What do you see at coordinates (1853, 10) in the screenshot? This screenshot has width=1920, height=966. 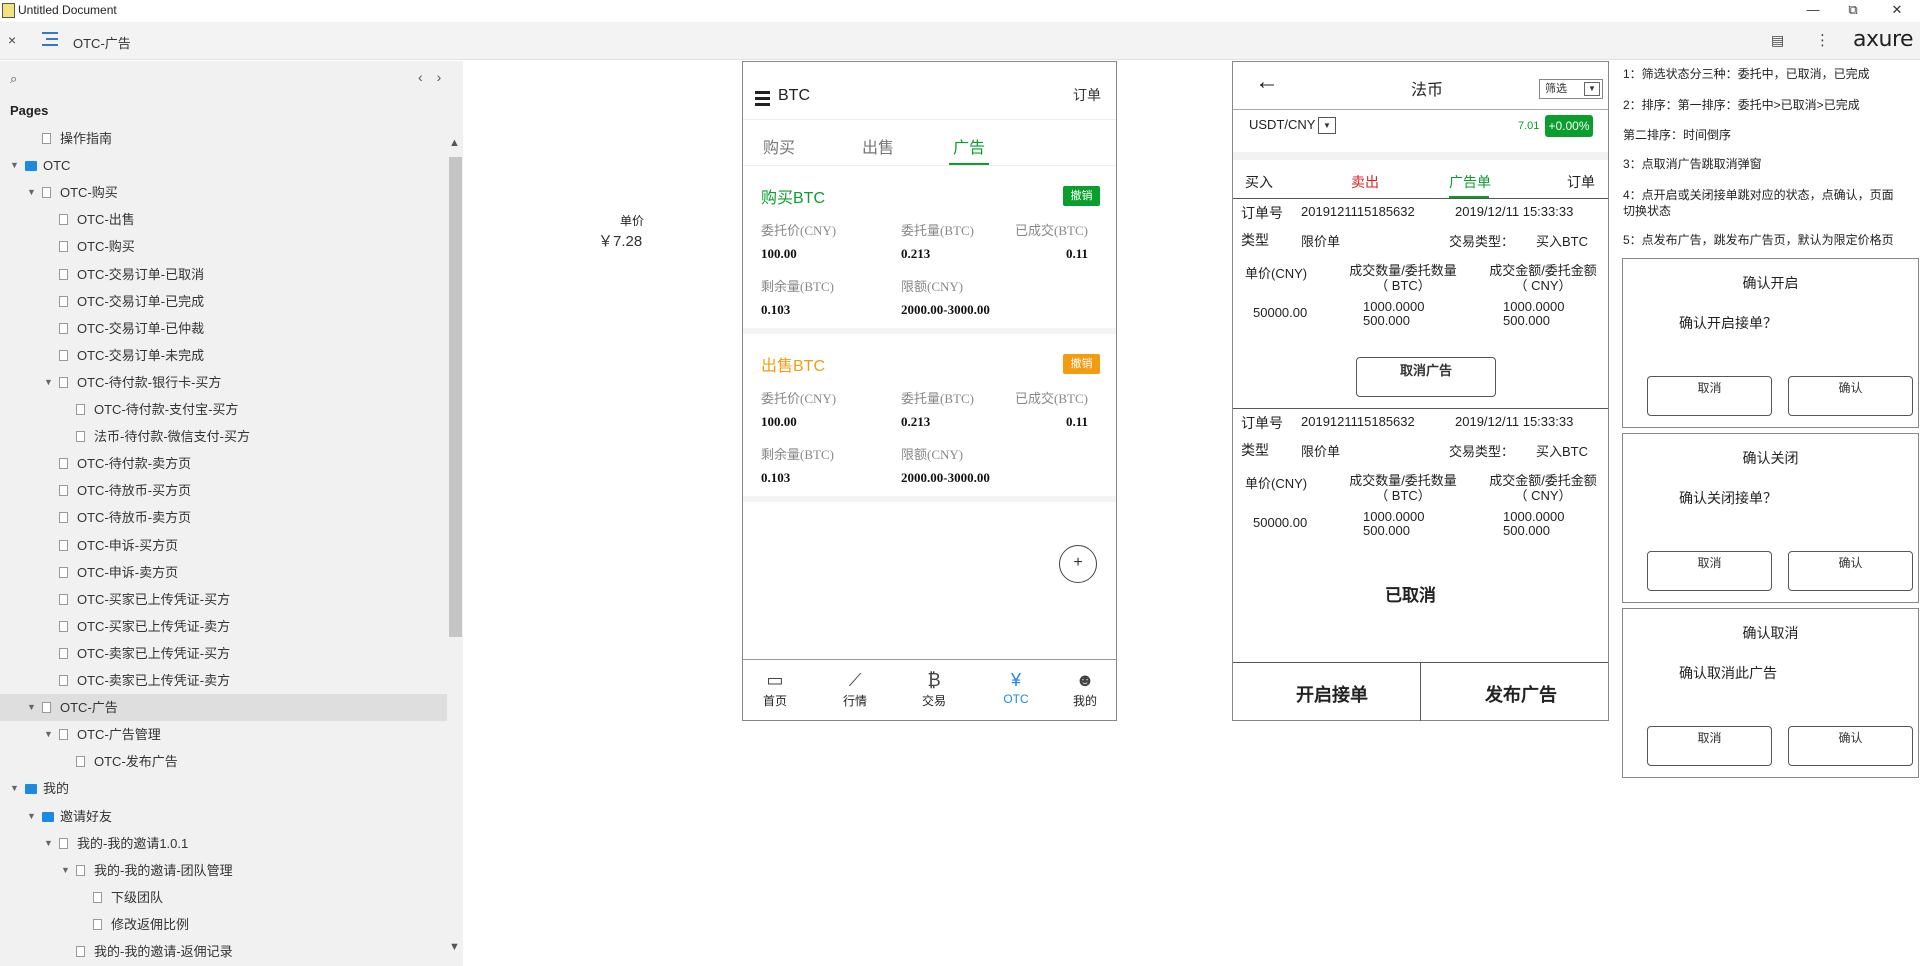 I see `restore-button: ⧉` at bounding box center [1853, 10].